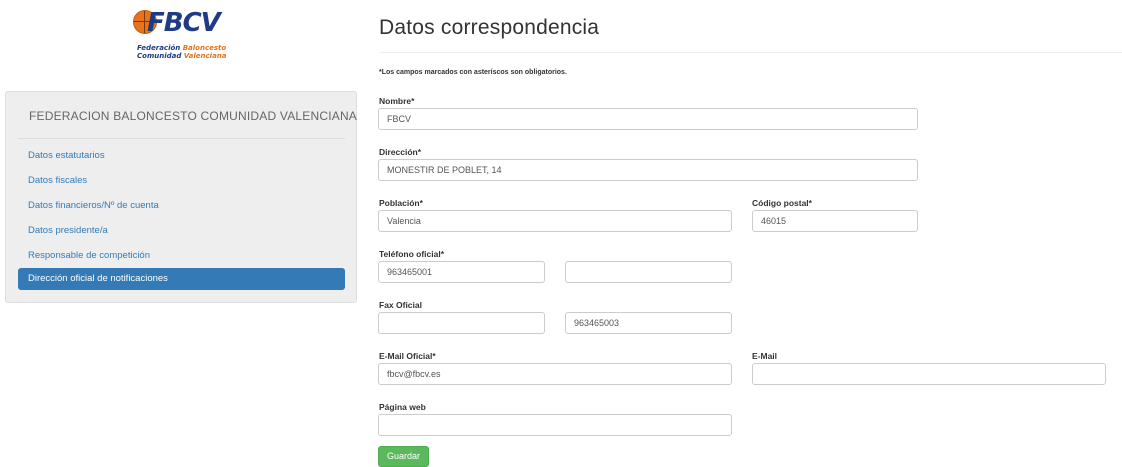 Image resolution: width=1122 pixels, height=467 pixels. What do you see at coordinates (181, 206) in the screenshot?
I see `sidebar-item-datos-financieros: Datos financieros/Nº de cuenta` at bounding box center [181, 206].